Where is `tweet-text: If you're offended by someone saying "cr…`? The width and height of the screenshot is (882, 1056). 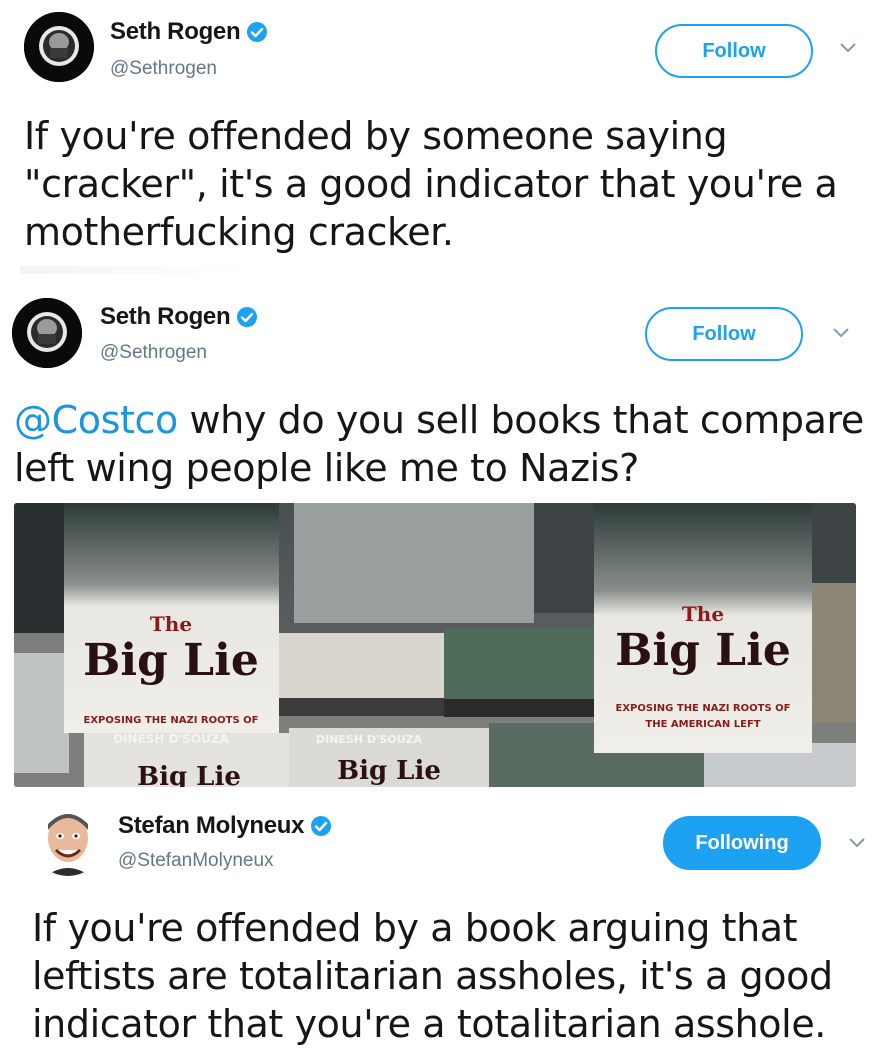
tweet-text: If you're offended by someone saying "cr… is located at coordinates (431, 184).